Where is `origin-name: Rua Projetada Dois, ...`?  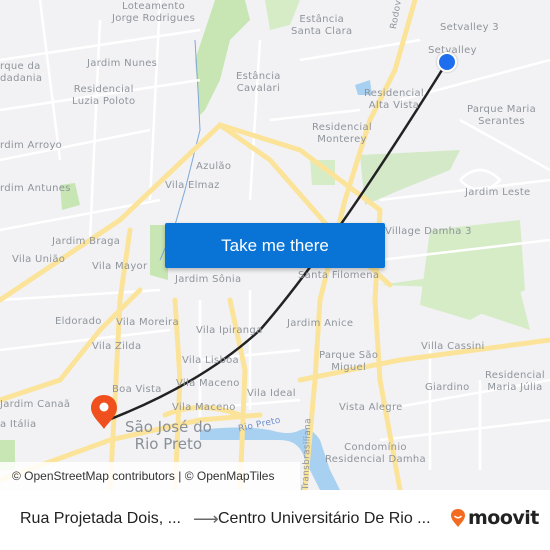
origin-name: Rua Projetada Dois, ... is located at coordinates (100, 518).